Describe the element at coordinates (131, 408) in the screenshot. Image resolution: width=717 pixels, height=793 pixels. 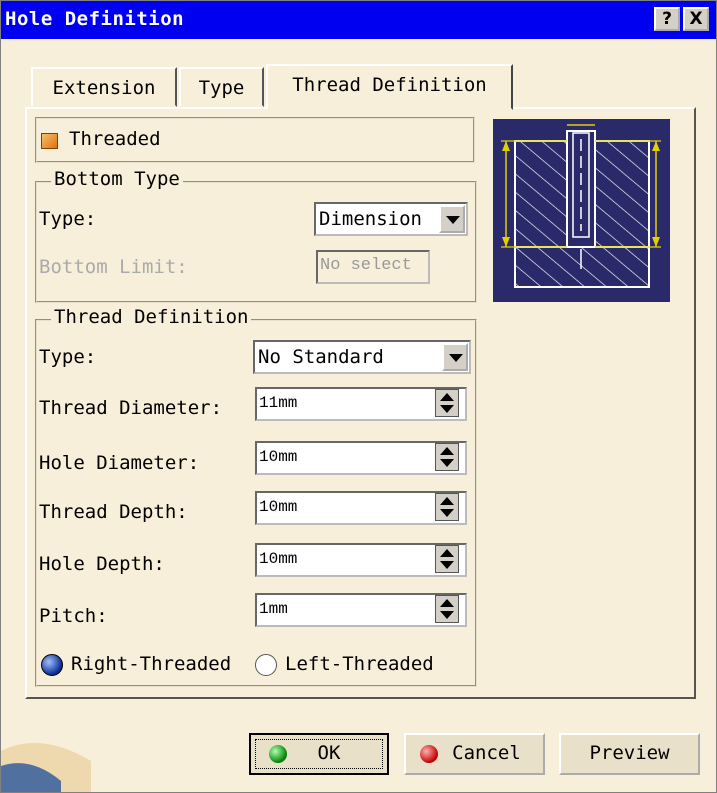
I see `thread-diameter-label: Thread Diameter:` at that location.